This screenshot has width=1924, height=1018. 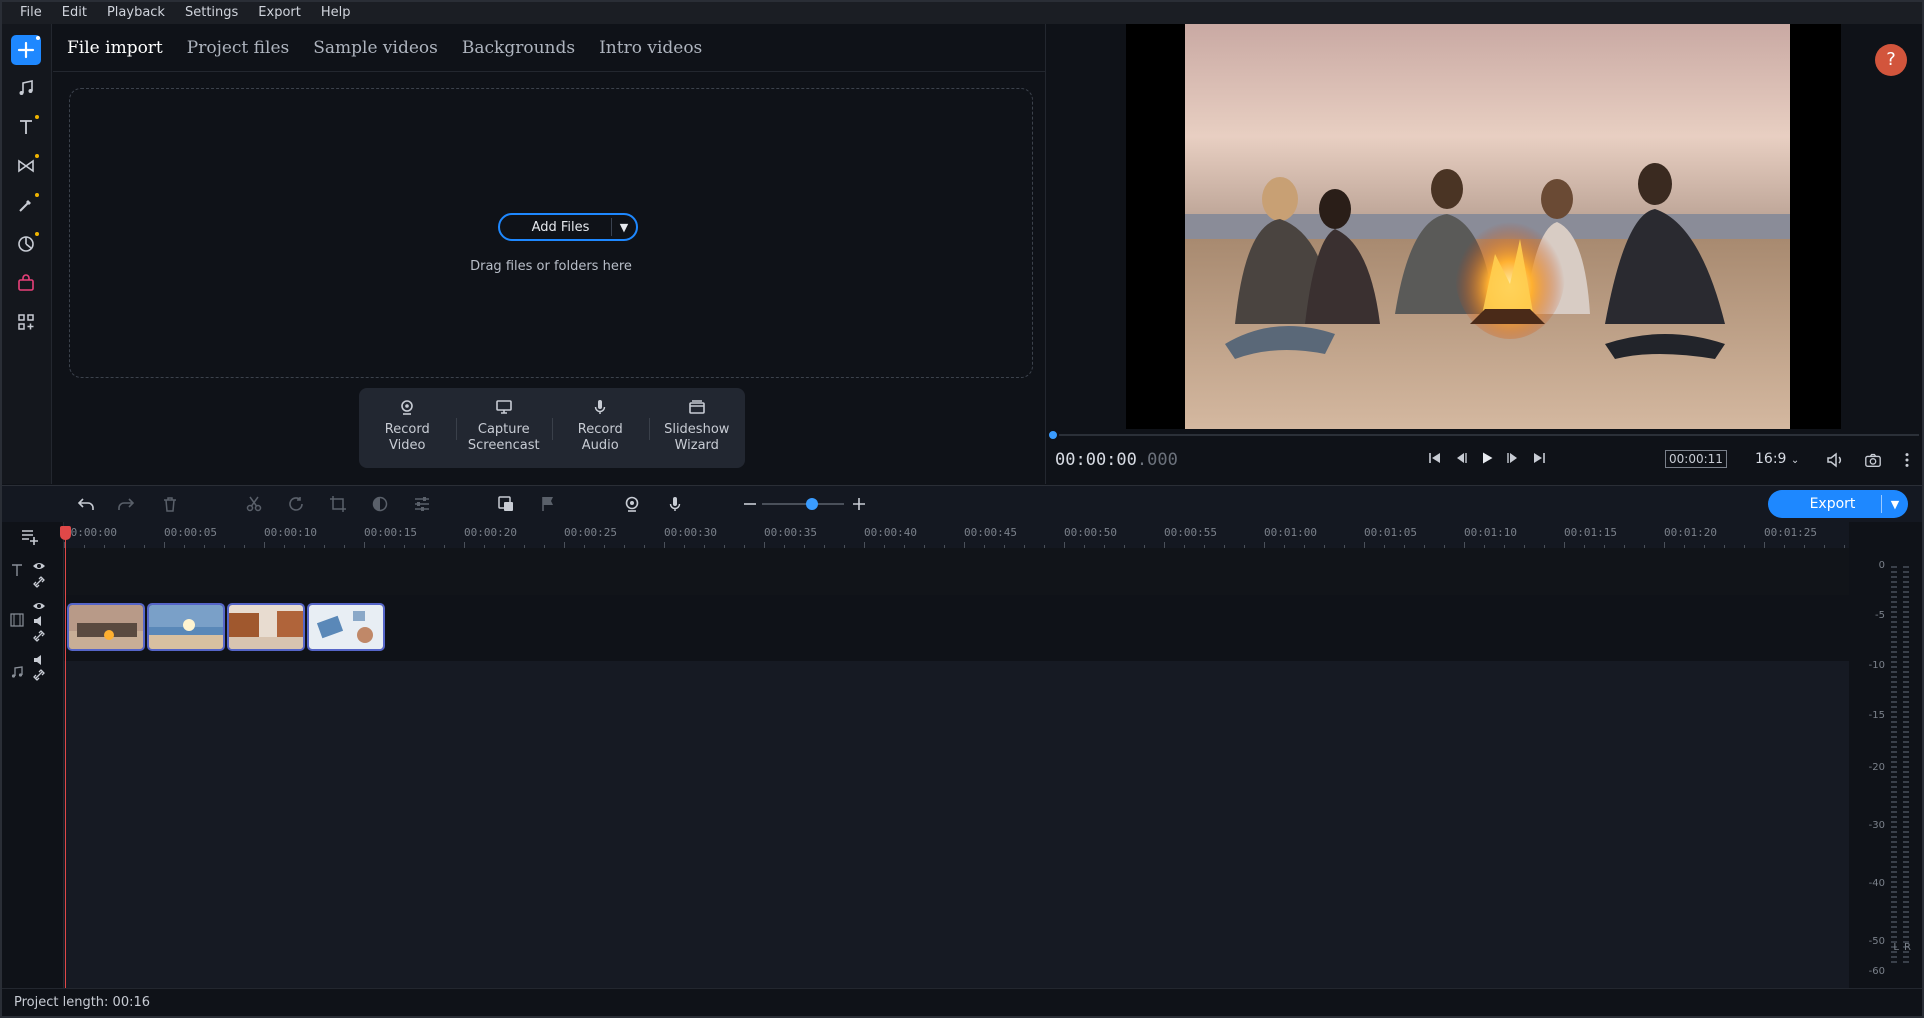 I want to click on record-audio-button: Record Audio, so click(x=600, y=428).